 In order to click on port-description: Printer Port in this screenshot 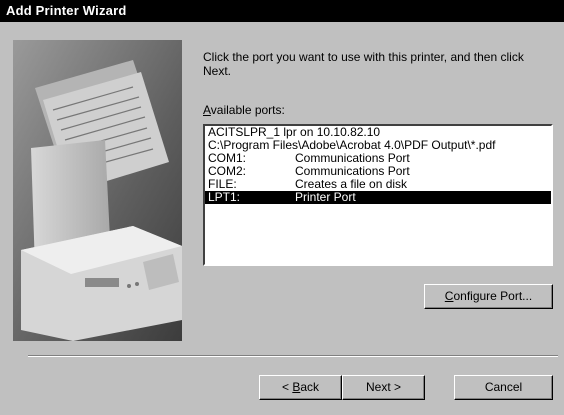, I will do `click(325, 197)`.